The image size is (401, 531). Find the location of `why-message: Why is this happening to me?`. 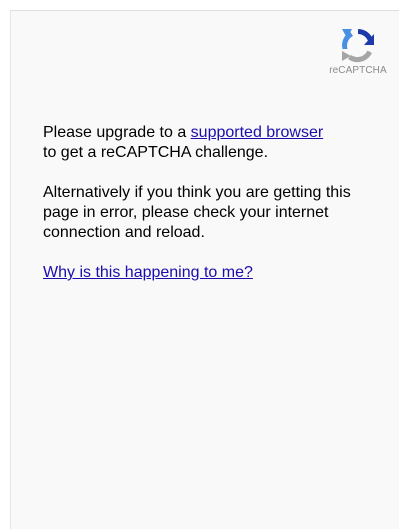

why-message: Why is this happening to me? is located at coordinates (213, 273).